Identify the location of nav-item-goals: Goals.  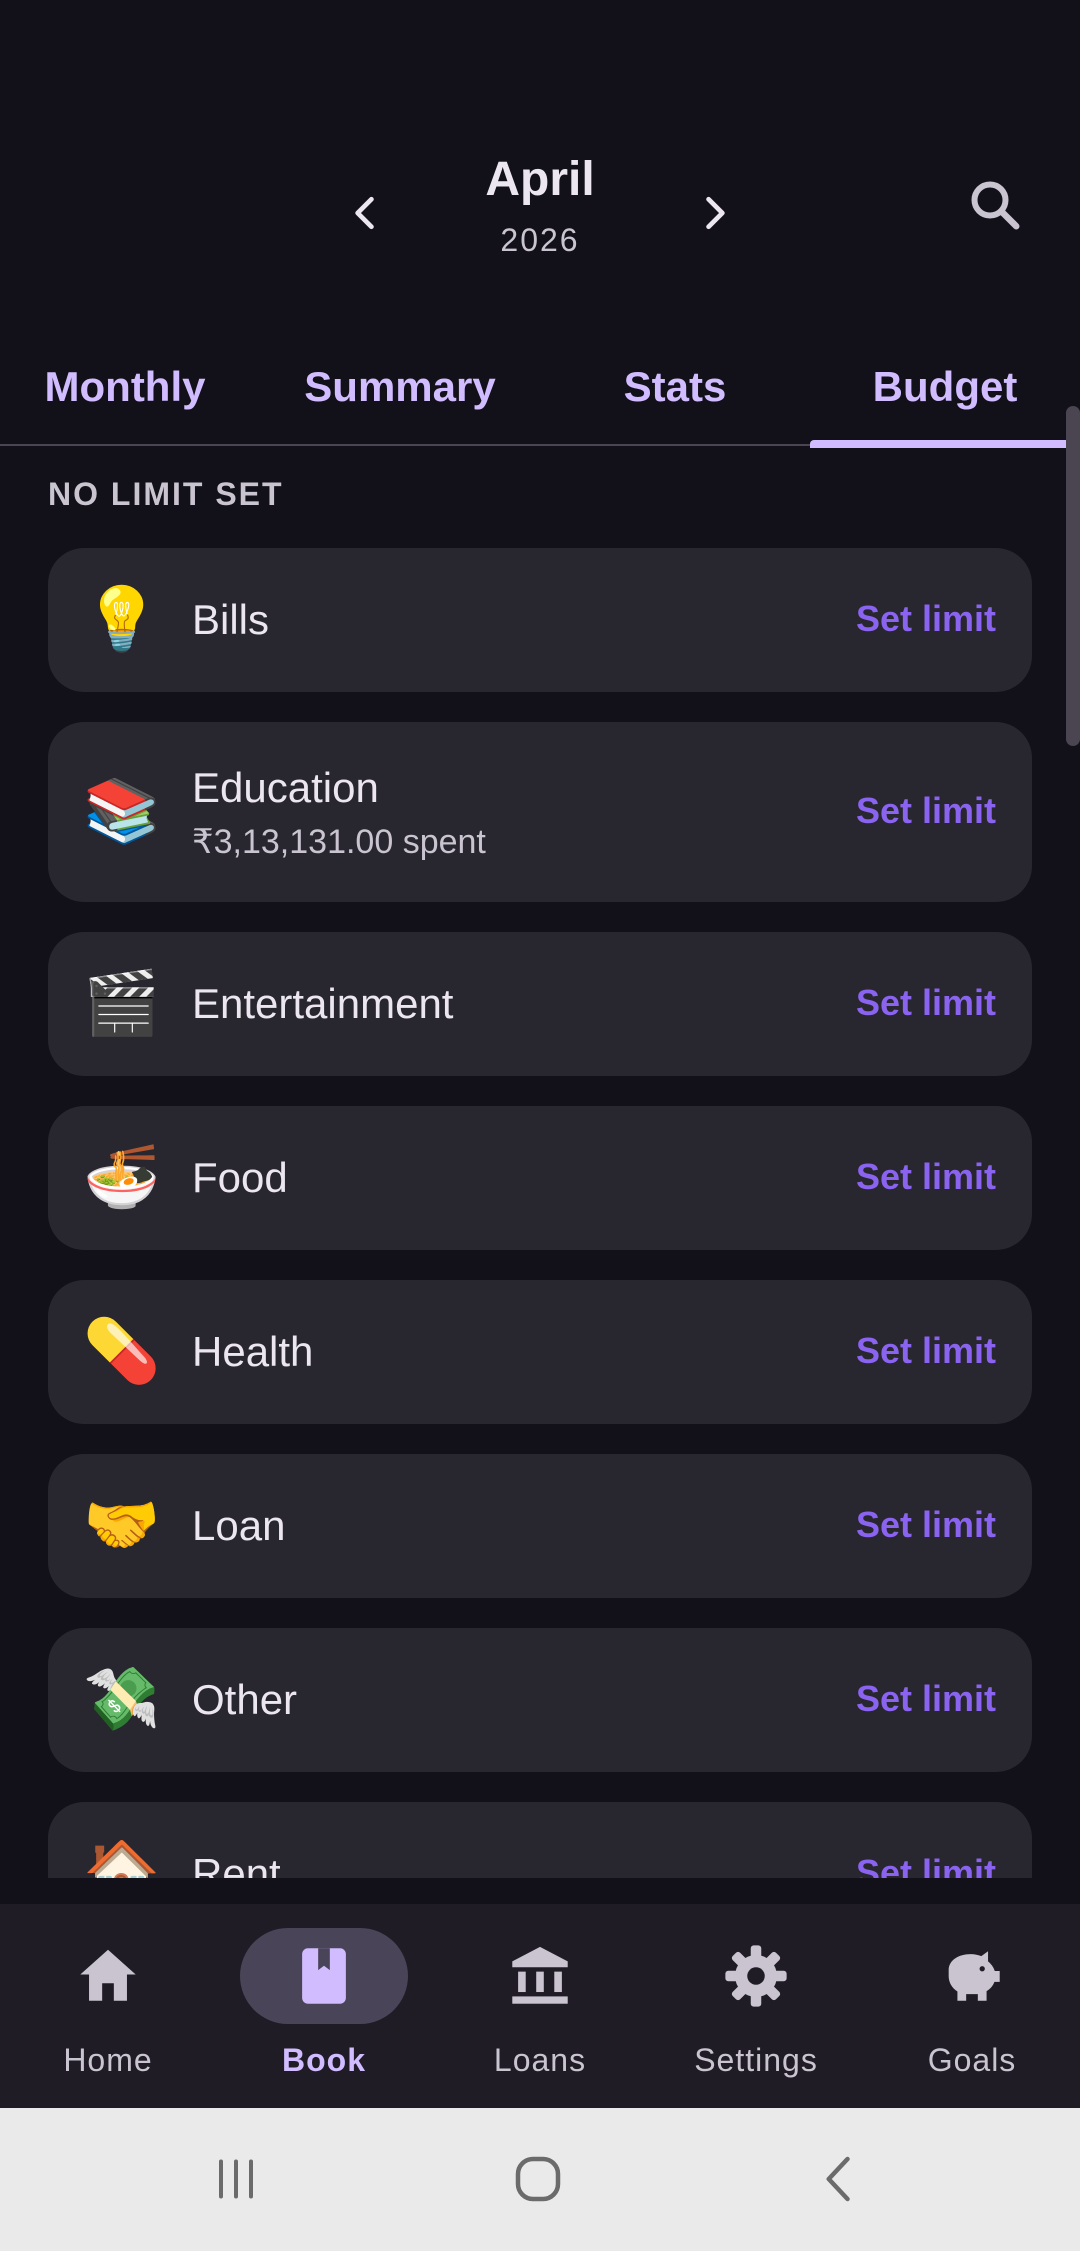
(972, 2006).